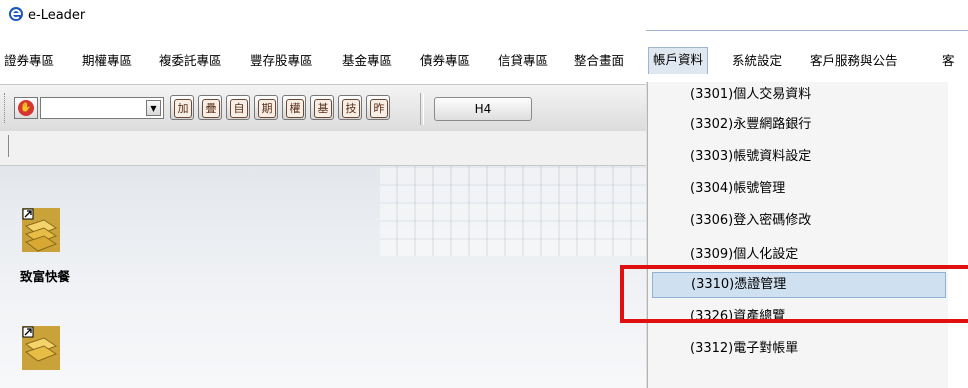 Image resolution: width=968 pixels, height=388 pixels. I want to click on menu-regular-stock: 豐存股專區, so click(281, 61).